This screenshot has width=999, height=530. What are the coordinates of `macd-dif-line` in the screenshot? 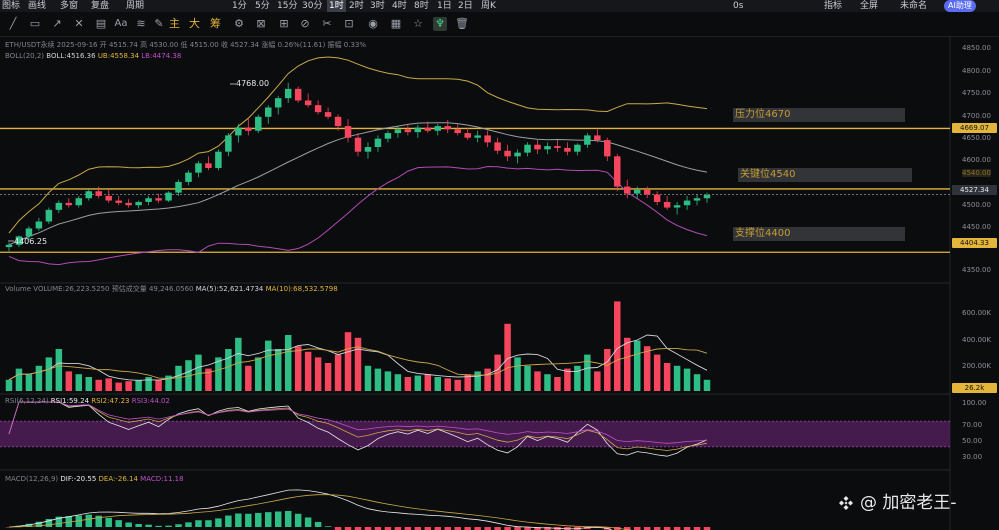 It's located at (310, 509).